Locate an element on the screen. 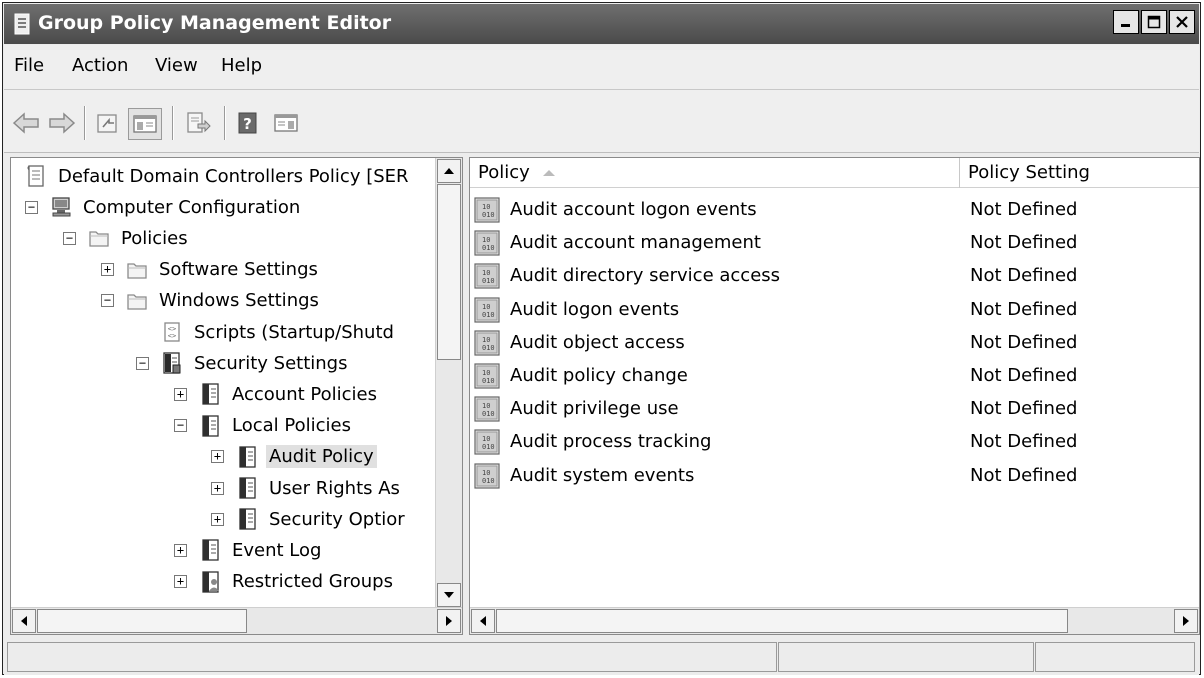 The height and width of the screenshot is (678, 1204). export-list-button is located at coordinates (198, 123).